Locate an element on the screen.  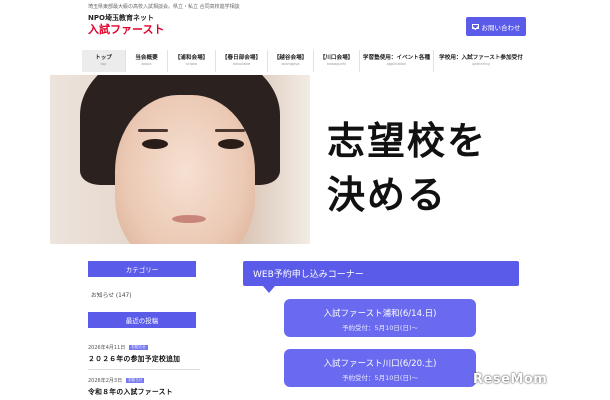
post-divider is located at coordinates (144, 369).